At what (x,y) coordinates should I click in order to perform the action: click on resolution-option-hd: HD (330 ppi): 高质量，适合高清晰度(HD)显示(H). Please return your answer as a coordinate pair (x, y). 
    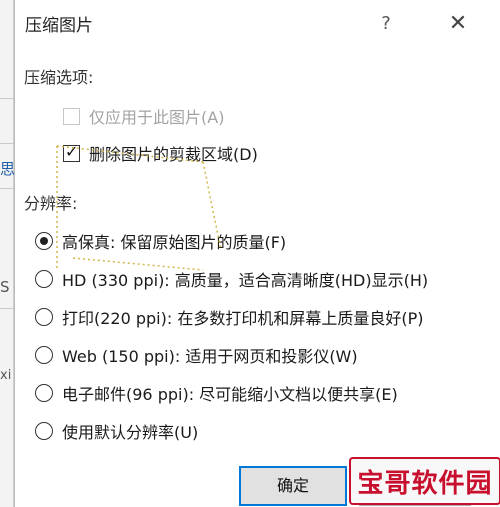
    Looking at the image, I should click on (231, 279).